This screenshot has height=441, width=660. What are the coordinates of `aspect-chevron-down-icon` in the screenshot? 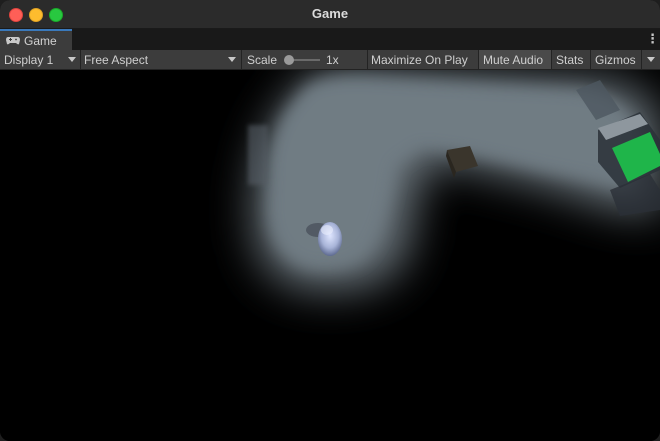 It's located at (232, 59).